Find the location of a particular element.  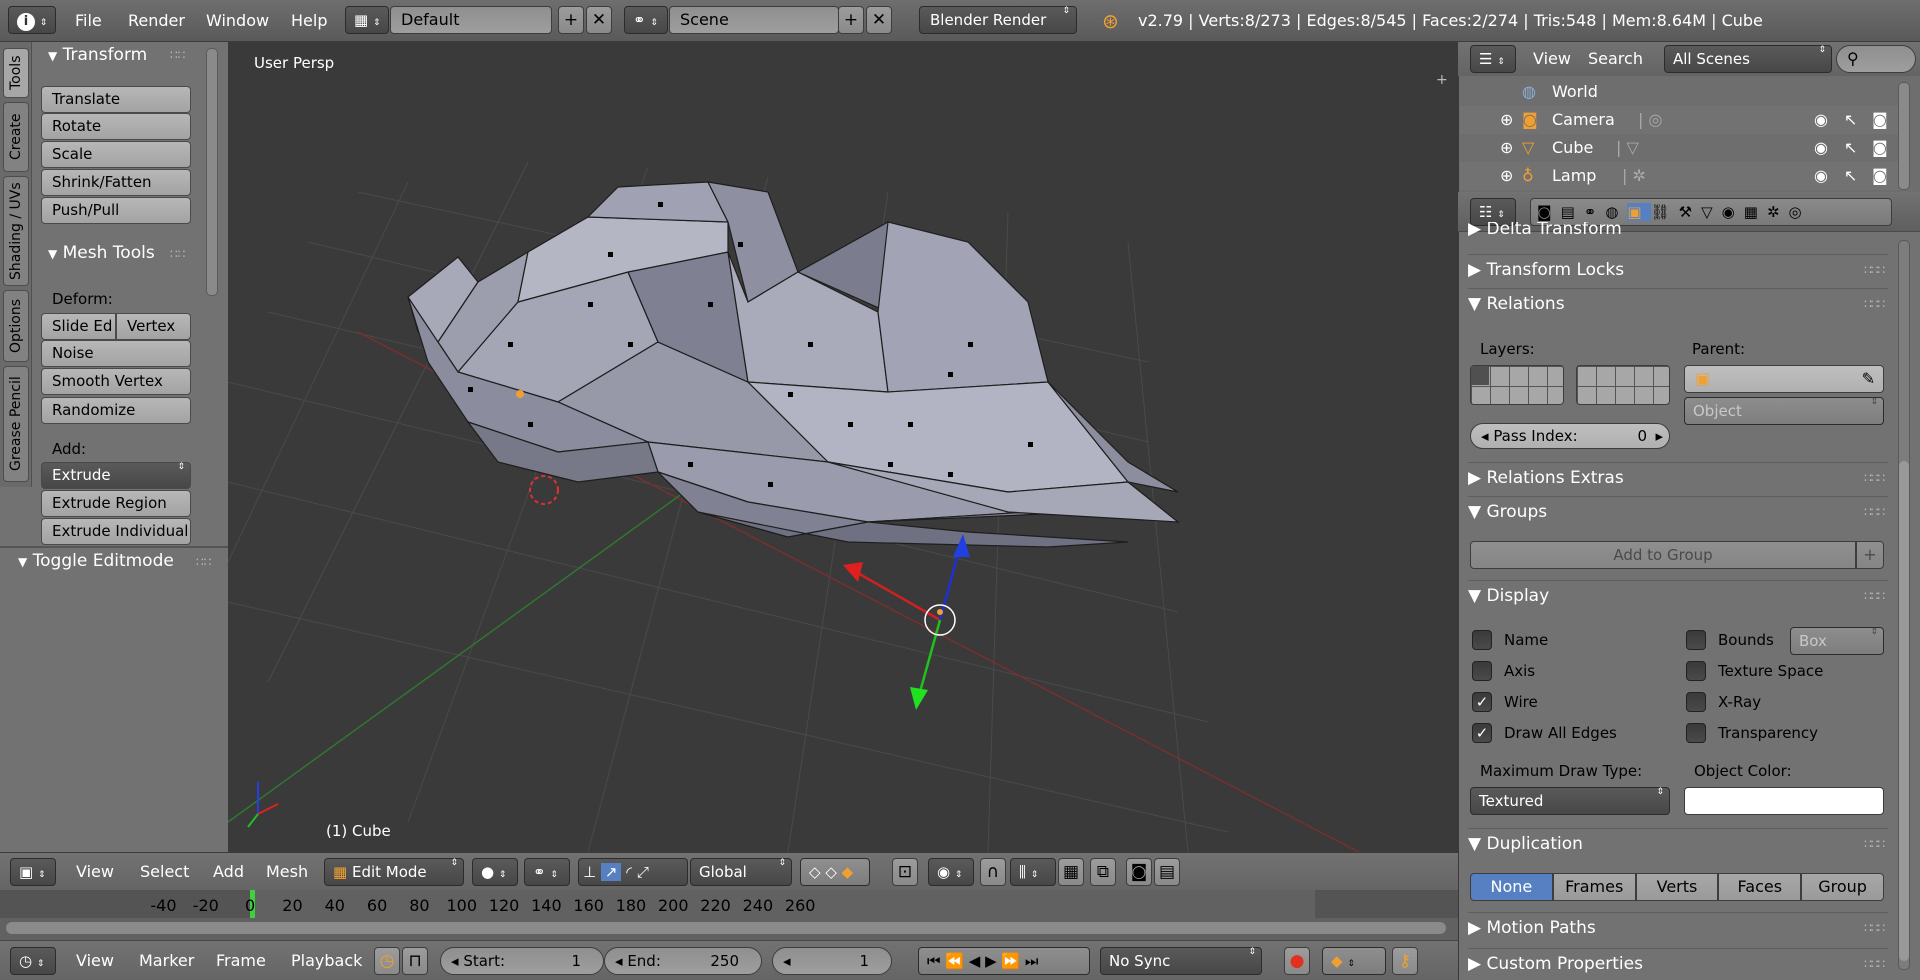

duplication-faces-button: Faces is located at coordinates (1760, 887).